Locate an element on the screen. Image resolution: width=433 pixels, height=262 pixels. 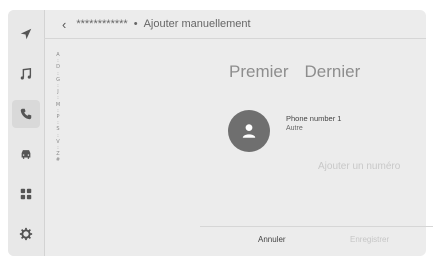
gear-icon is located at coordinates (26, 234).